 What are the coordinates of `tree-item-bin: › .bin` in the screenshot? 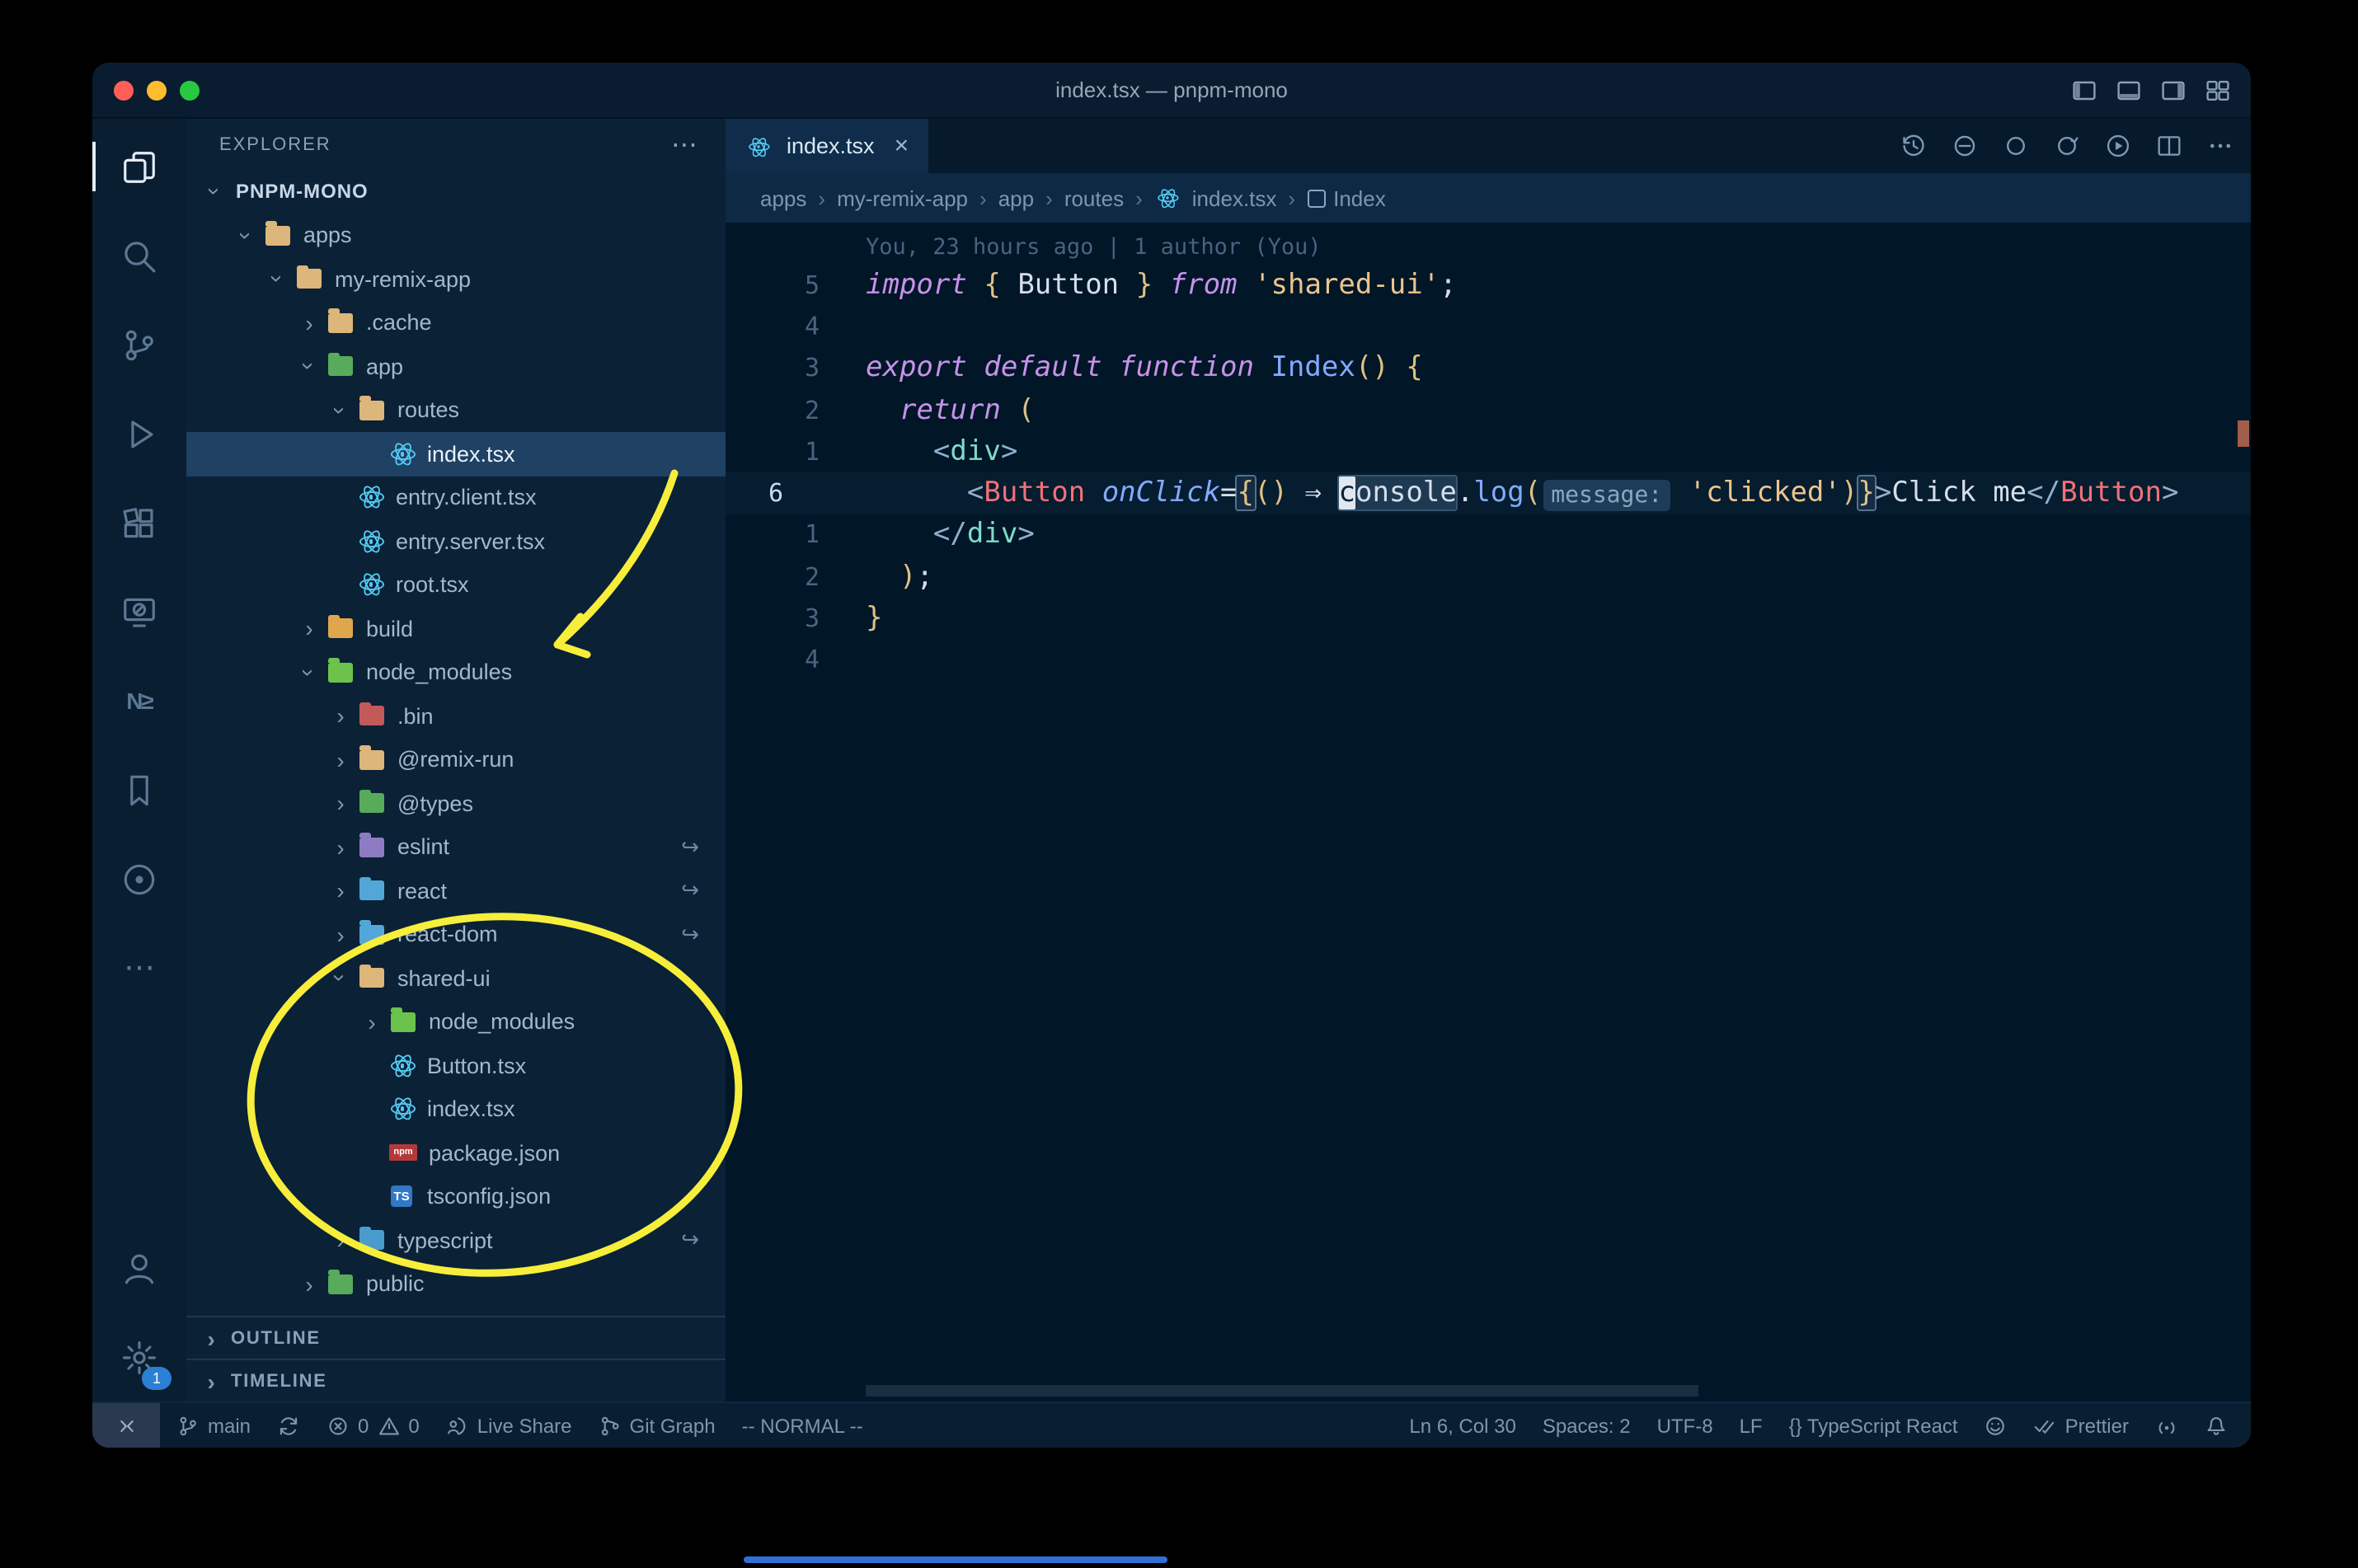 It's located at (456, 716).